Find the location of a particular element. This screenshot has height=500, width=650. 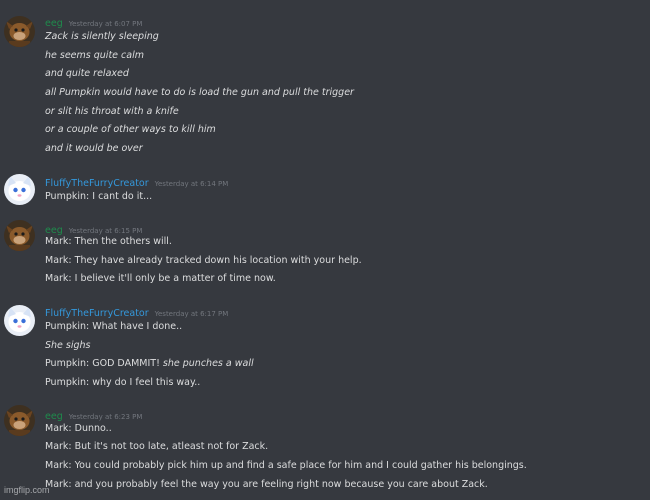

message-text: Pumpkin: GOD DAMMIT! is located at coordinates (102, 363).